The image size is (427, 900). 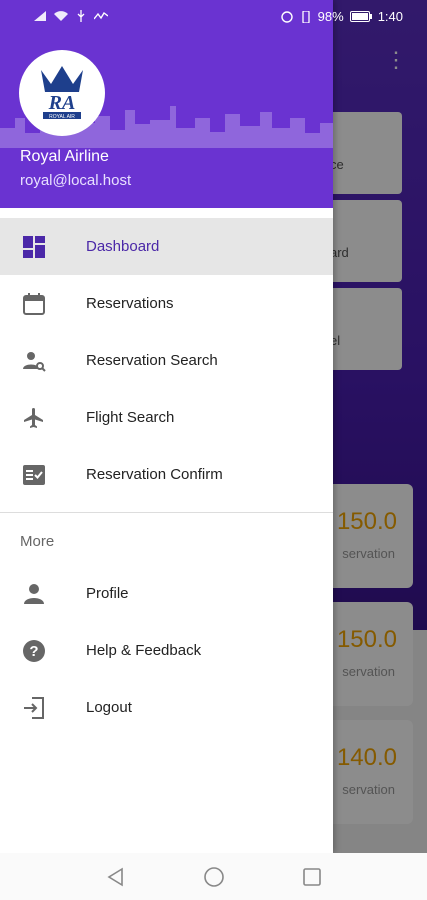 I want to click on menu-item-label: Reservation Confirm, so click(x=154, y=474).